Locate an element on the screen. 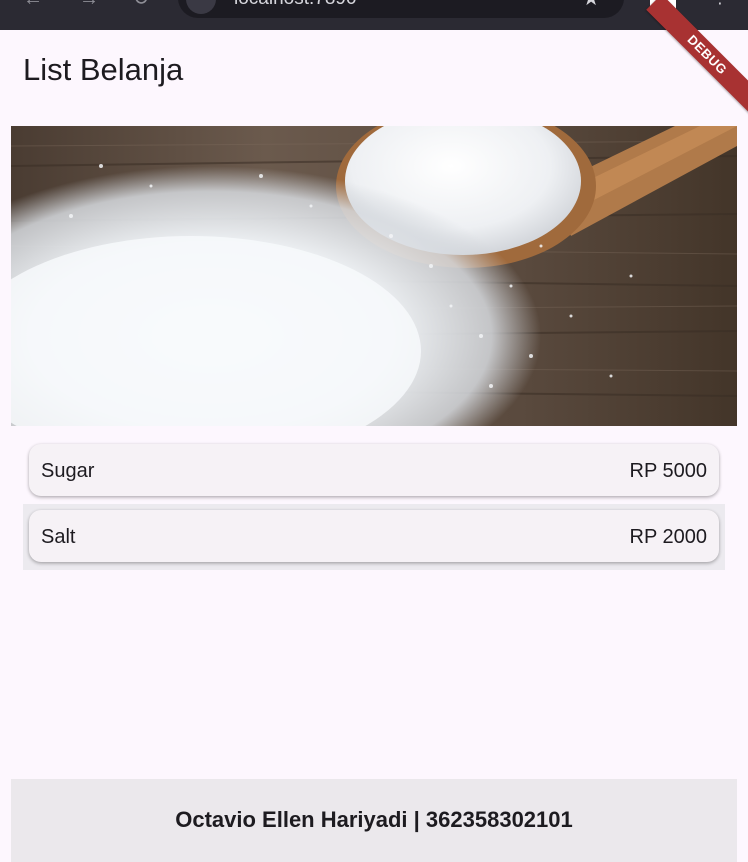 This screenshot has height=862, width=748. address-bar: localhost:7890 ★ is located at coordinates (401, 9).